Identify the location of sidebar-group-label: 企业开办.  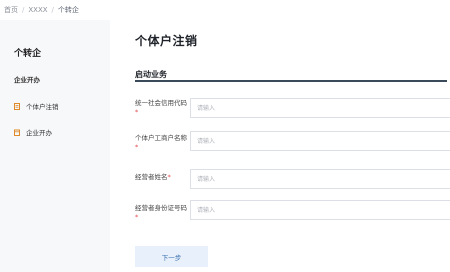
(27, 80).